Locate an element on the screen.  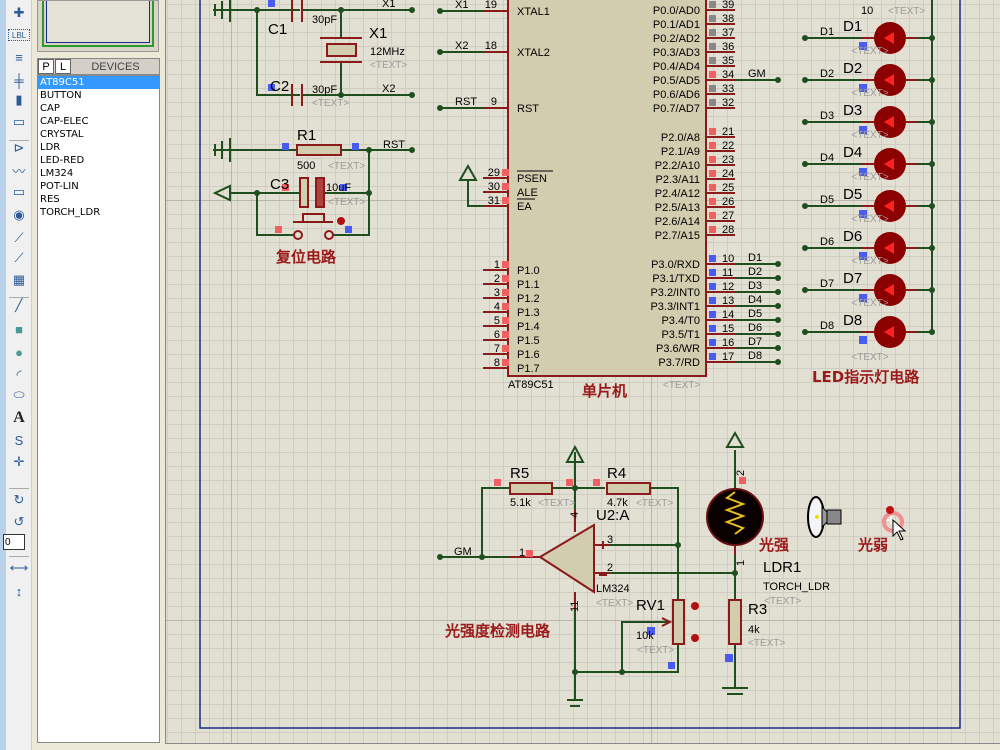
pin-label: P1.6 is located at coordinates (528, 355).